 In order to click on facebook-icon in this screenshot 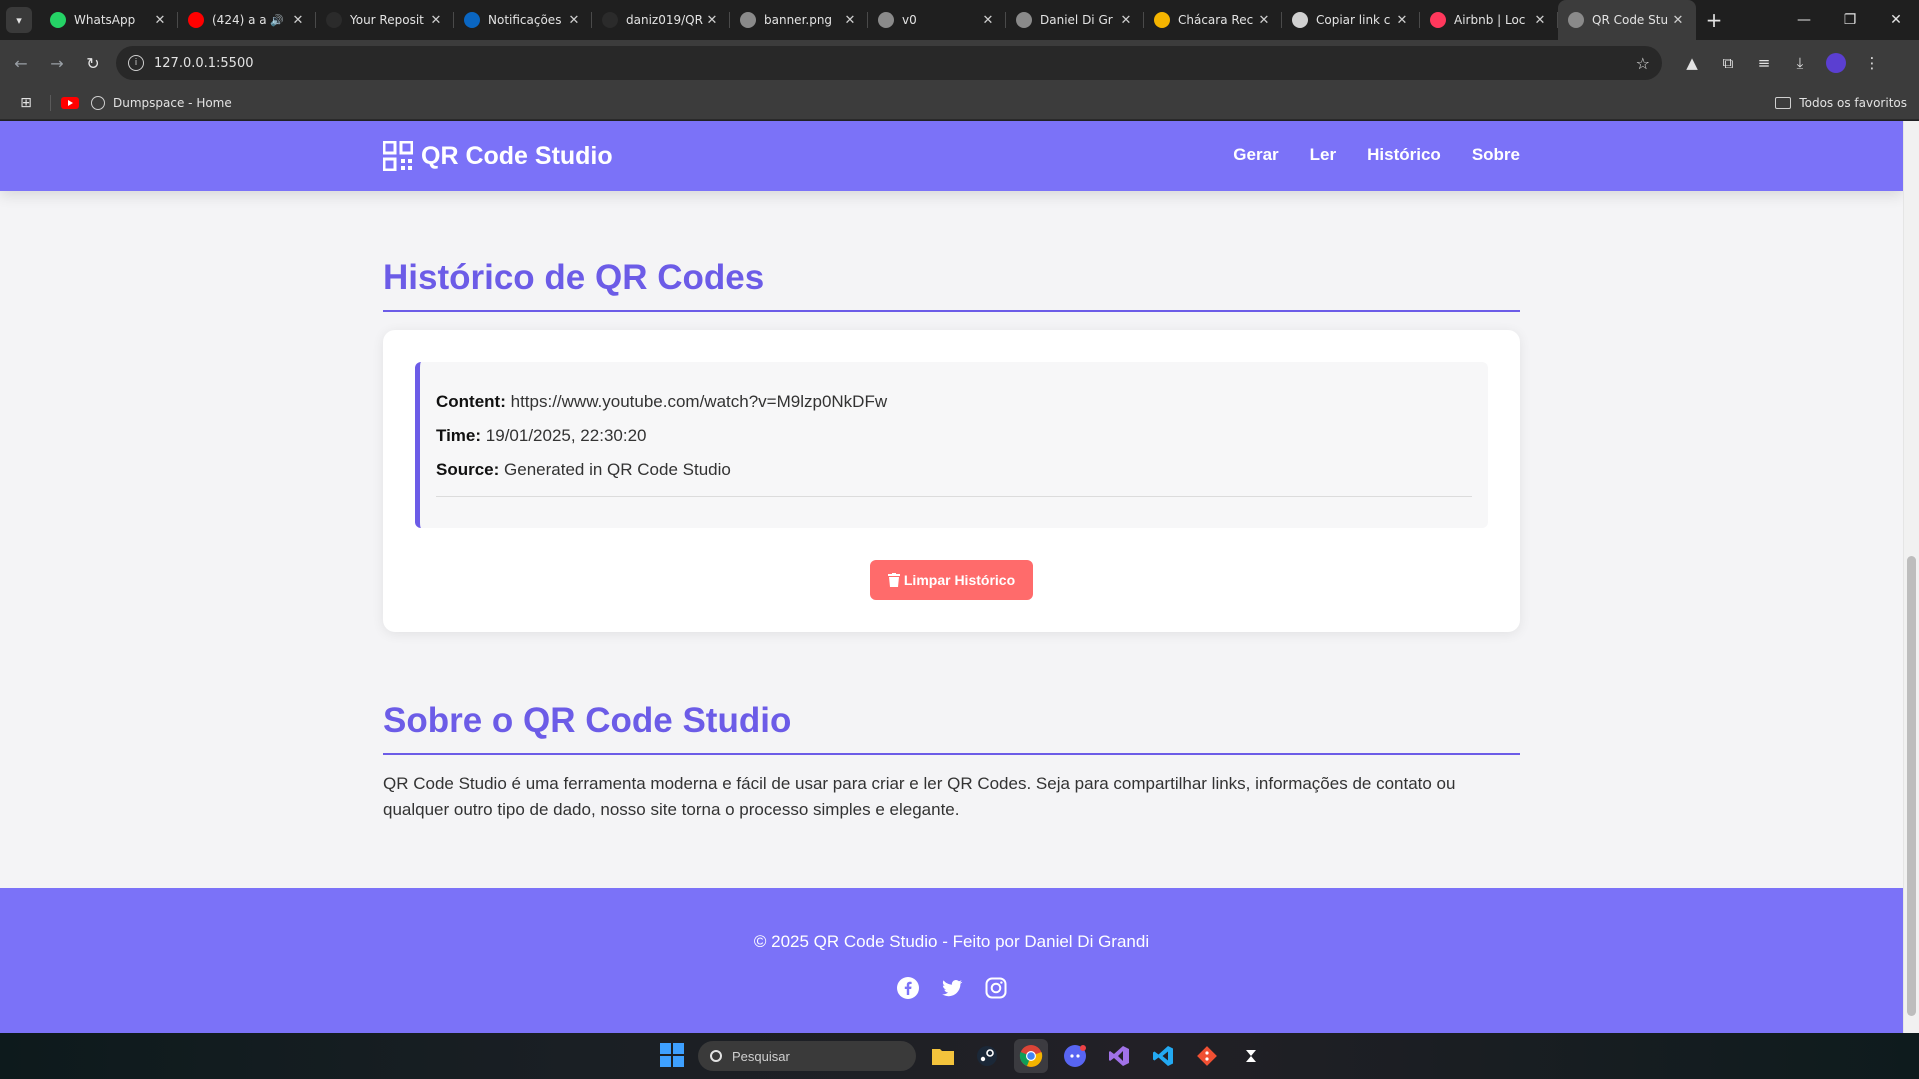, I will do `click(908, 988)`.